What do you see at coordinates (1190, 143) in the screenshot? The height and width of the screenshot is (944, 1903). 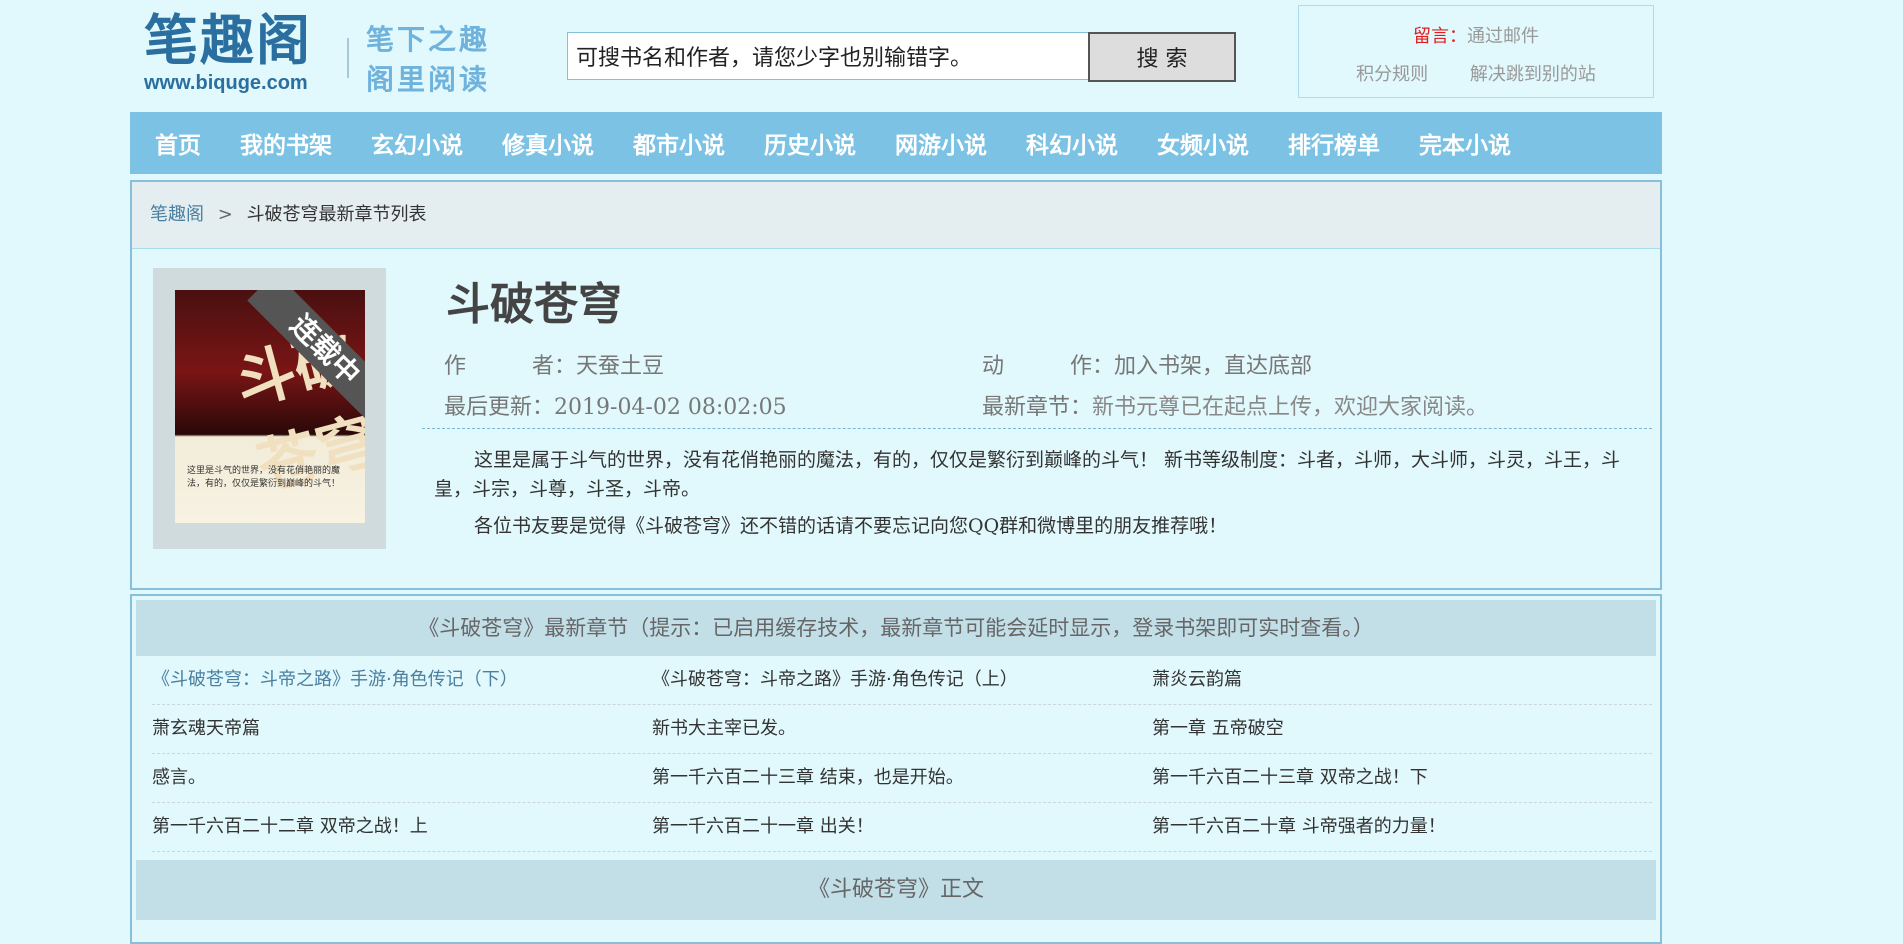 I see `nav-nvpin: 女频小说` at bounding box center [1190, 143].